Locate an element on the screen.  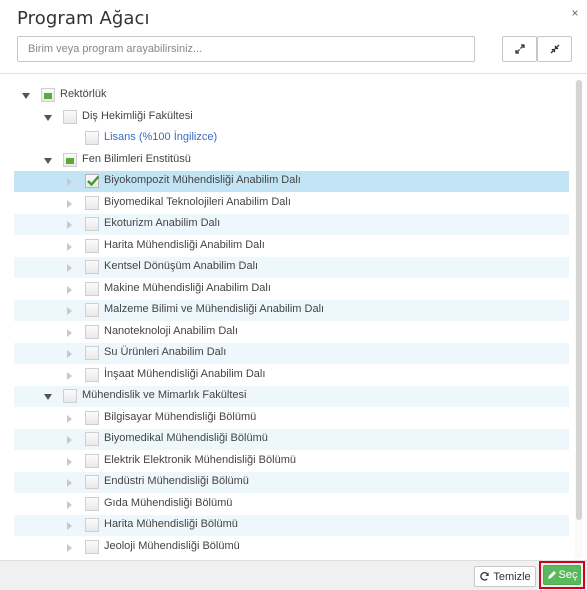
tree-row-label: Elektrik Elektronik Mühendisliği Bölümü is located at coordinates (200, 460).